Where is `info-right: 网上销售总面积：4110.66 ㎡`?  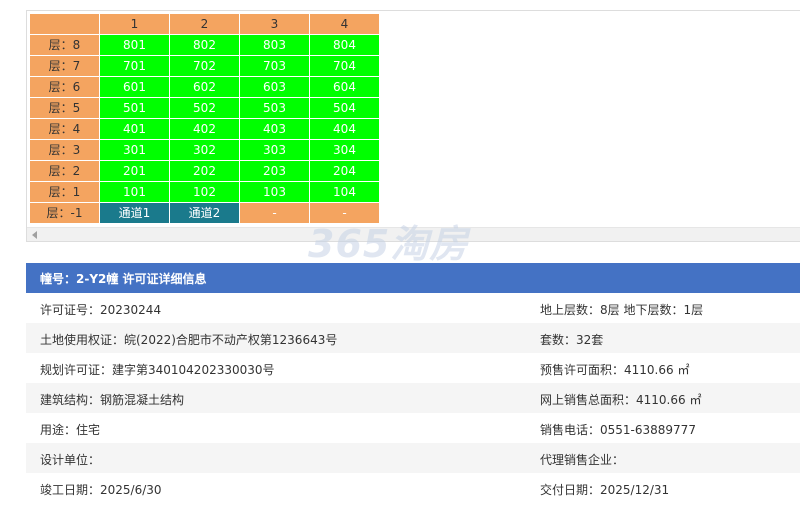 info-right: 网上销售总面积：4110.66 ㎡ is located at coordinates (621, 400).